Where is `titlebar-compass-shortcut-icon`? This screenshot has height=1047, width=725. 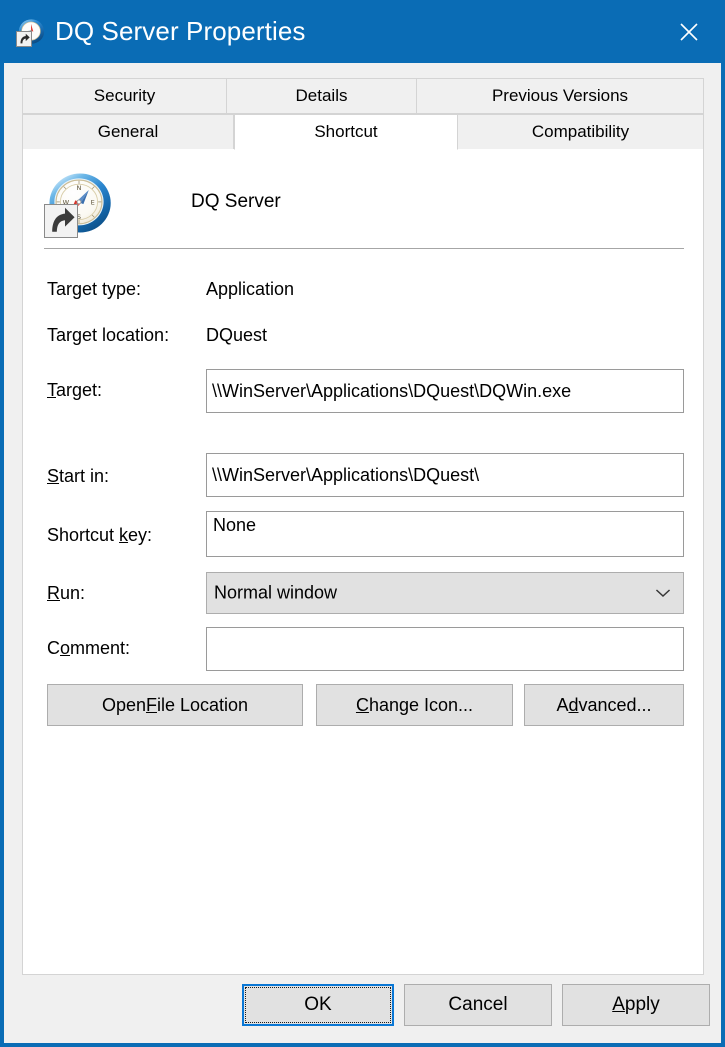
titlebar-compass-shortcut-icon is located at coordinates (31, 32).